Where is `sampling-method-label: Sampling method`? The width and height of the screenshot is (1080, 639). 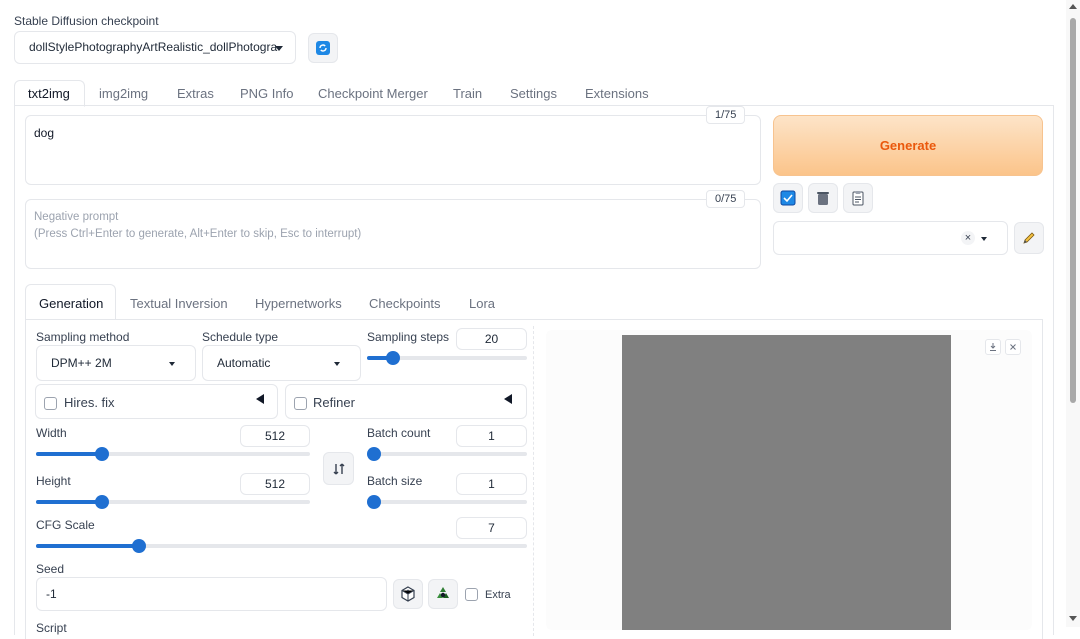
sampling-method-label: Sampling method is located at coordinates (83, 337).